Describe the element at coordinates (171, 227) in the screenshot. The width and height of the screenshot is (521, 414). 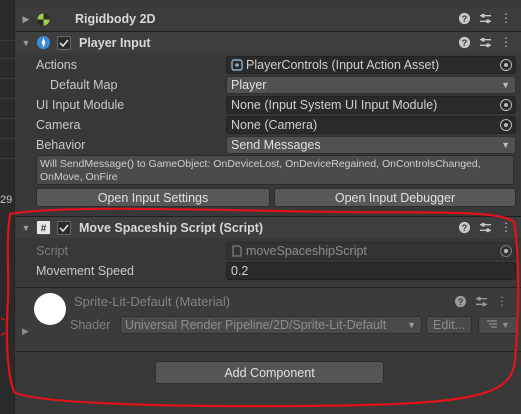
I see `move-script-title: Move Spaceship Script (Script)` at that location.